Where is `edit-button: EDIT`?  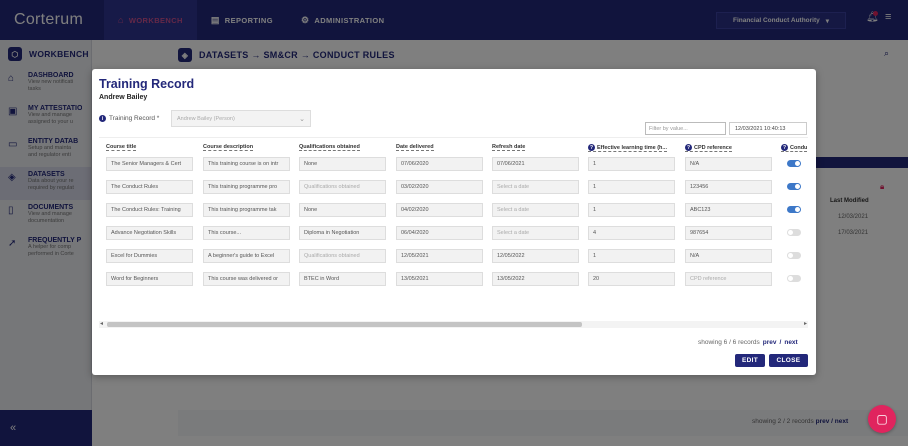 edit-button: EDIT is located at coordinates (750, 360).